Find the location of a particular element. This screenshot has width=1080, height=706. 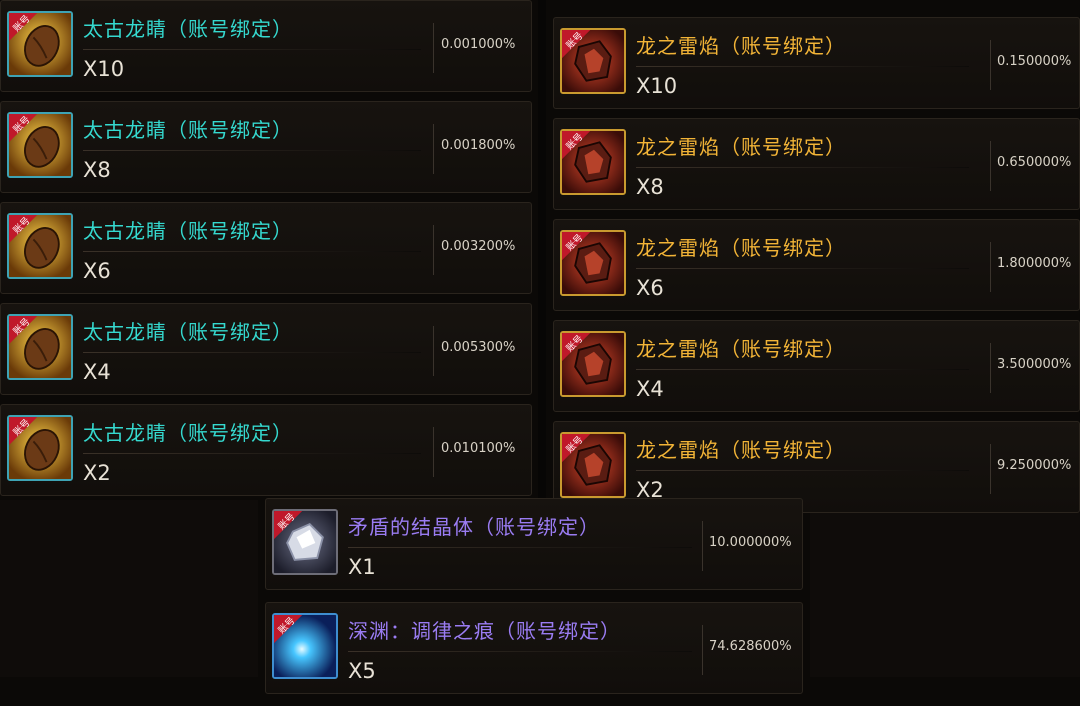

item-name: 深渊：调律之痕（账号绑定） is located at coordinates (484, 631).